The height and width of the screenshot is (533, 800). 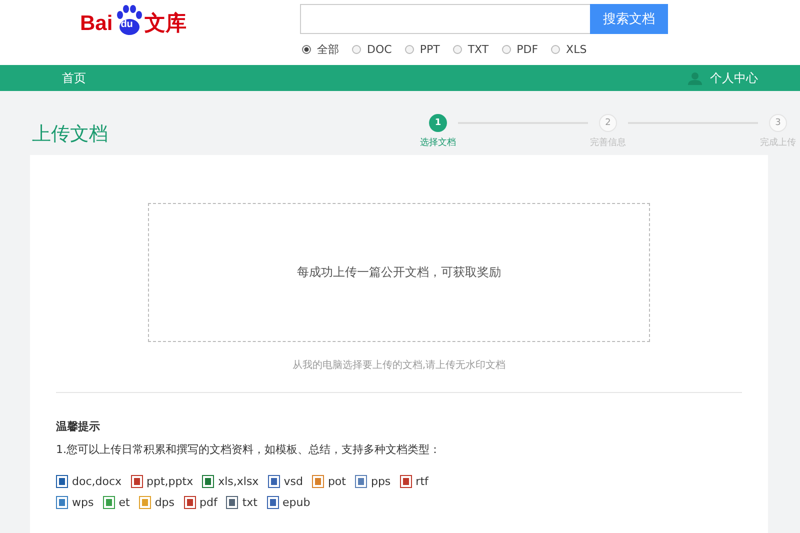 I want to click on file-type-label: xls,xlsx, so click(x=238, y=481).